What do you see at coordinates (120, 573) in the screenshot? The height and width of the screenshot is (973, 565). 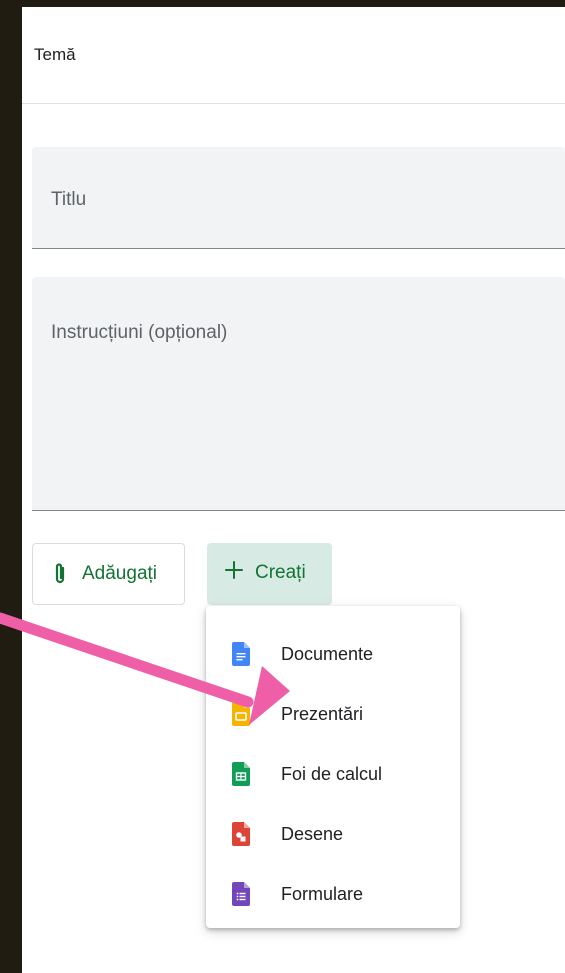 I see `add-button-label: Adăugați` at bounding box center [120, 573].